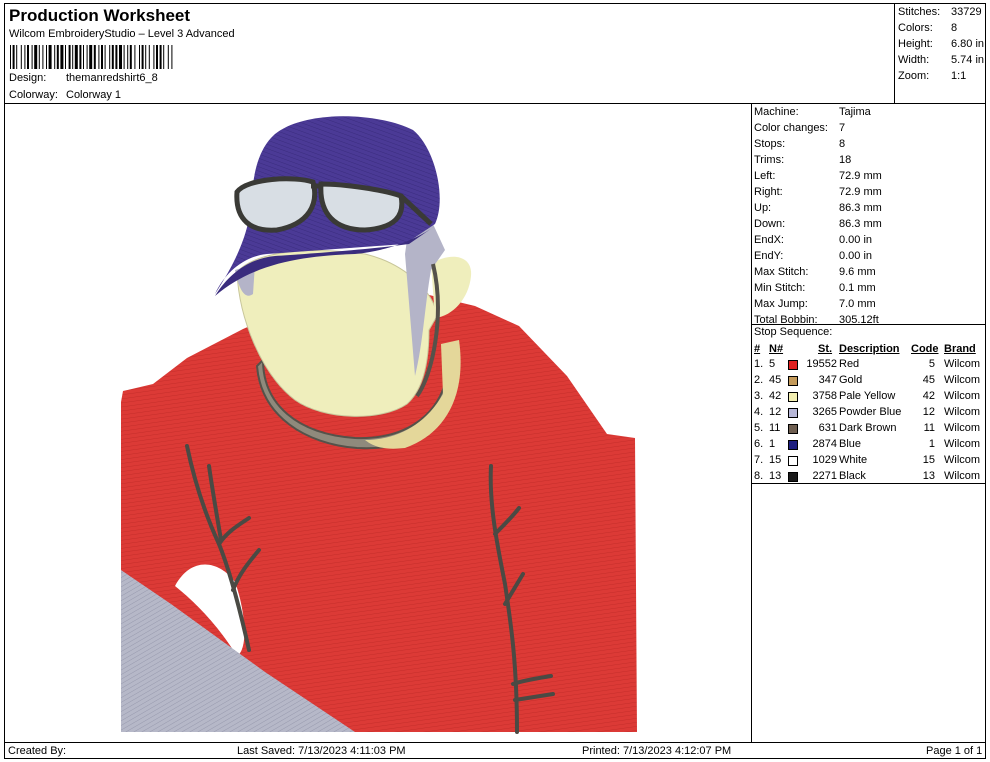 This screenshot has width=990, height=762. I want to click on created-by: Created By:, so click(37, 751).